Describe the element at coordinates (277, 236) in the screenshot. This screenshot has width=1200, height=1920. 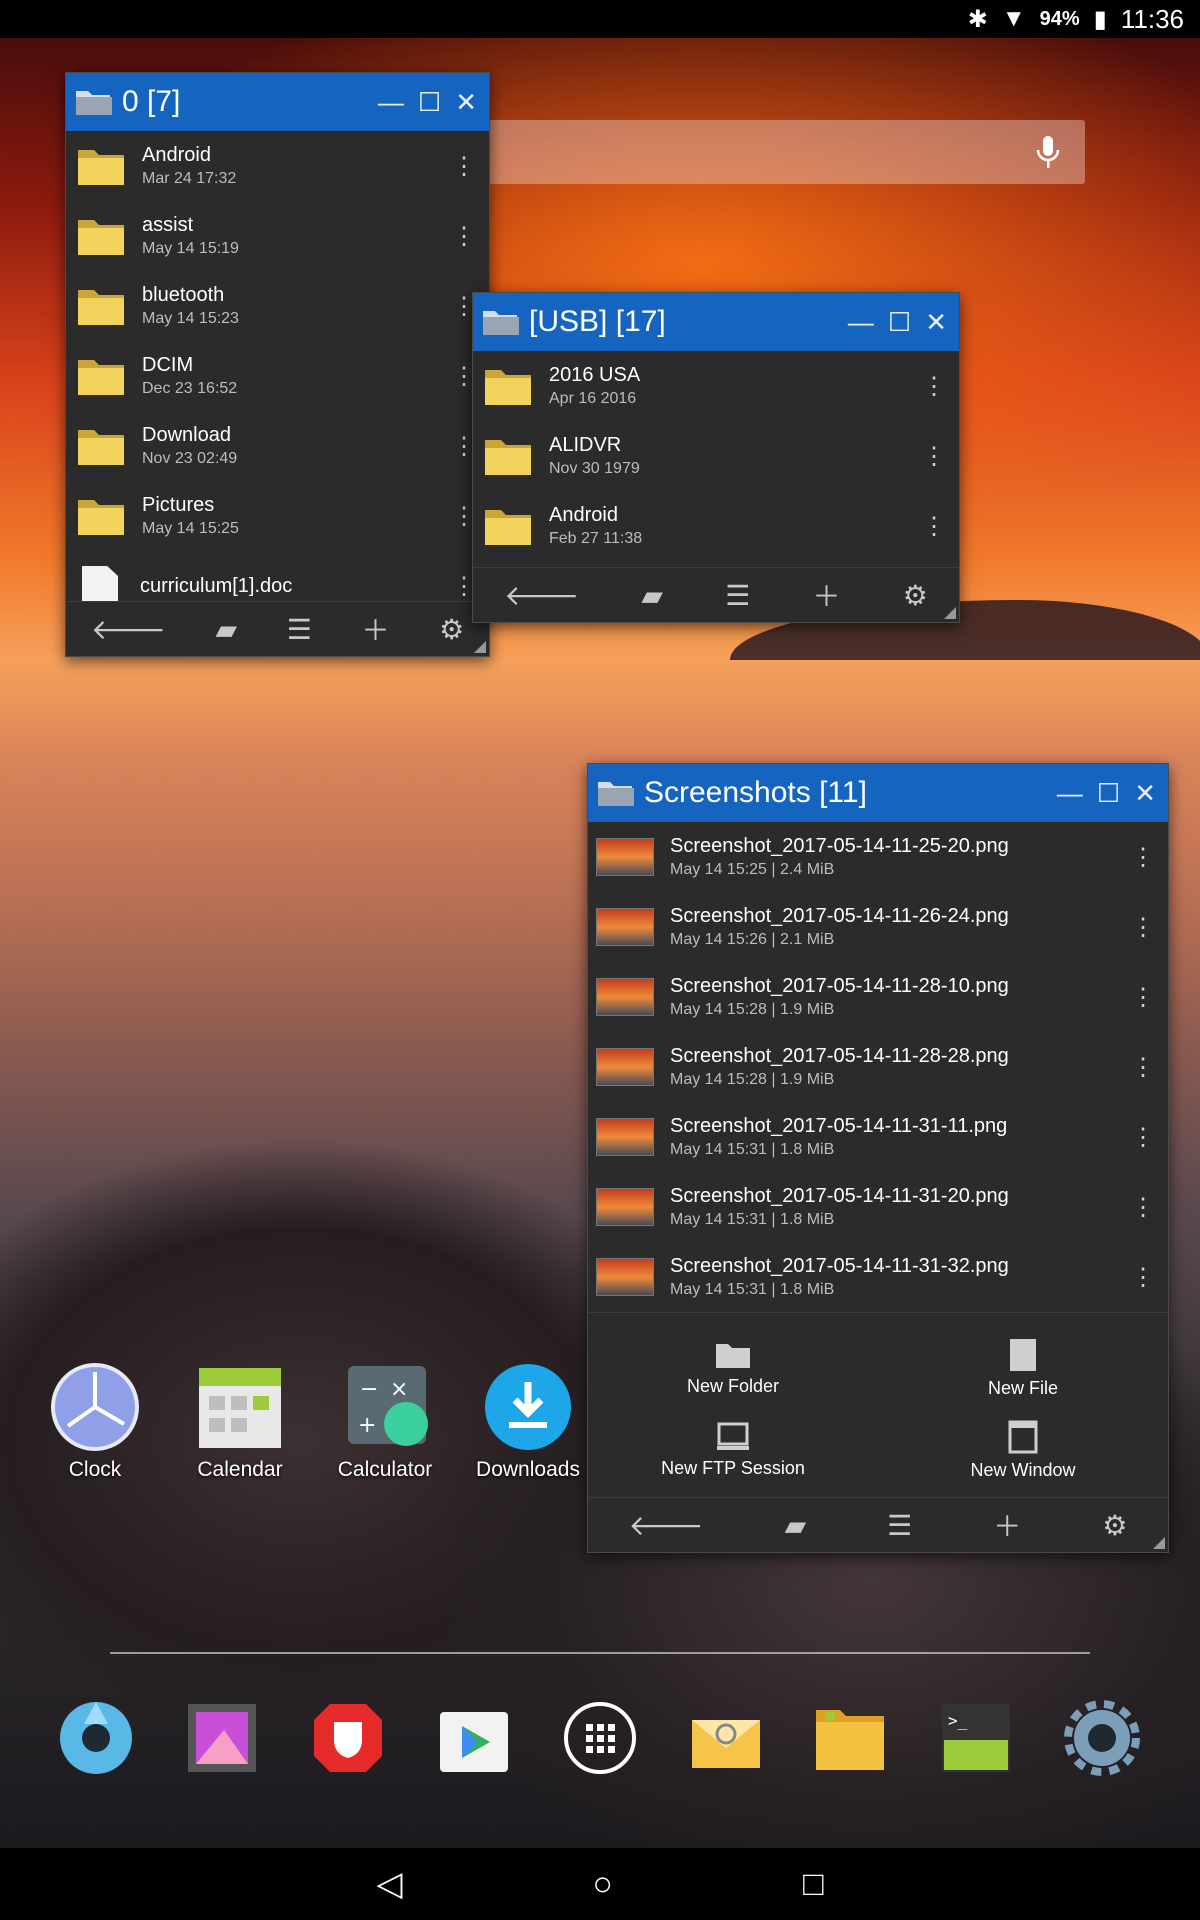
I see `list-item: assist May 14 15:19 ⋮` at that location.